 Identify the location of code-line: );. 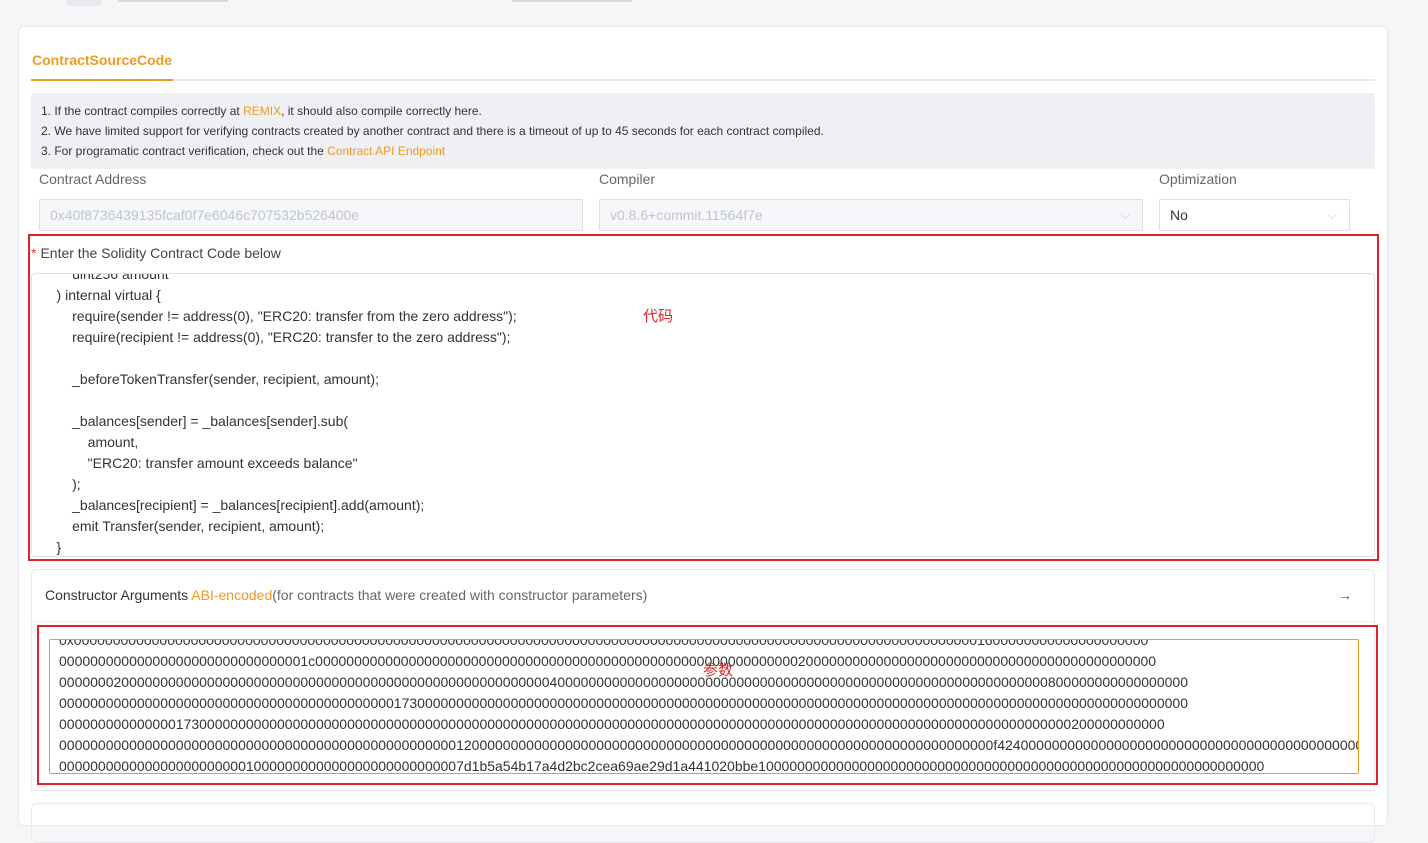
(61, 484).